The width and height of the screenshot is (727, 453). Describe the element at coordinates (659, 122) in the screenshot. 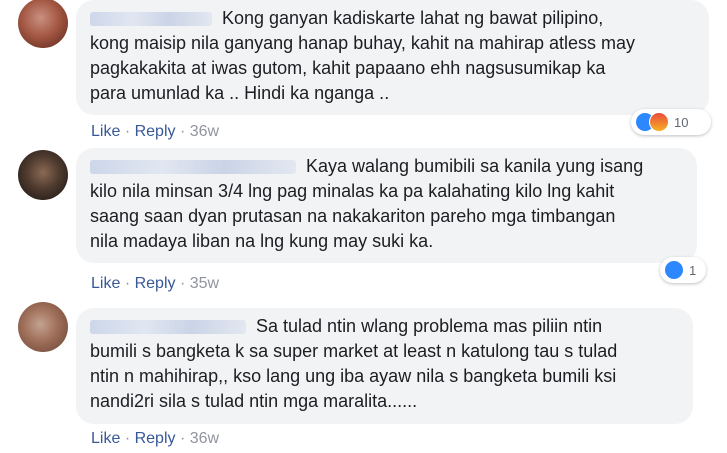

I see `angry-icon` at that location.